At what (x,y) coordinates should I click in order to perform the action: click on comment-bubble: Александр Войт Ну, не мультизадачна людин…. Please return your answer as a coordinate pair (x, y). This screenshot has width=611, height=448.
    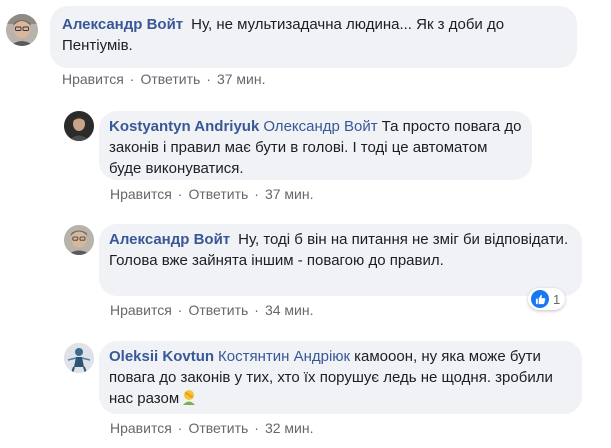
    Looking at the image, I should click on (313, 37).